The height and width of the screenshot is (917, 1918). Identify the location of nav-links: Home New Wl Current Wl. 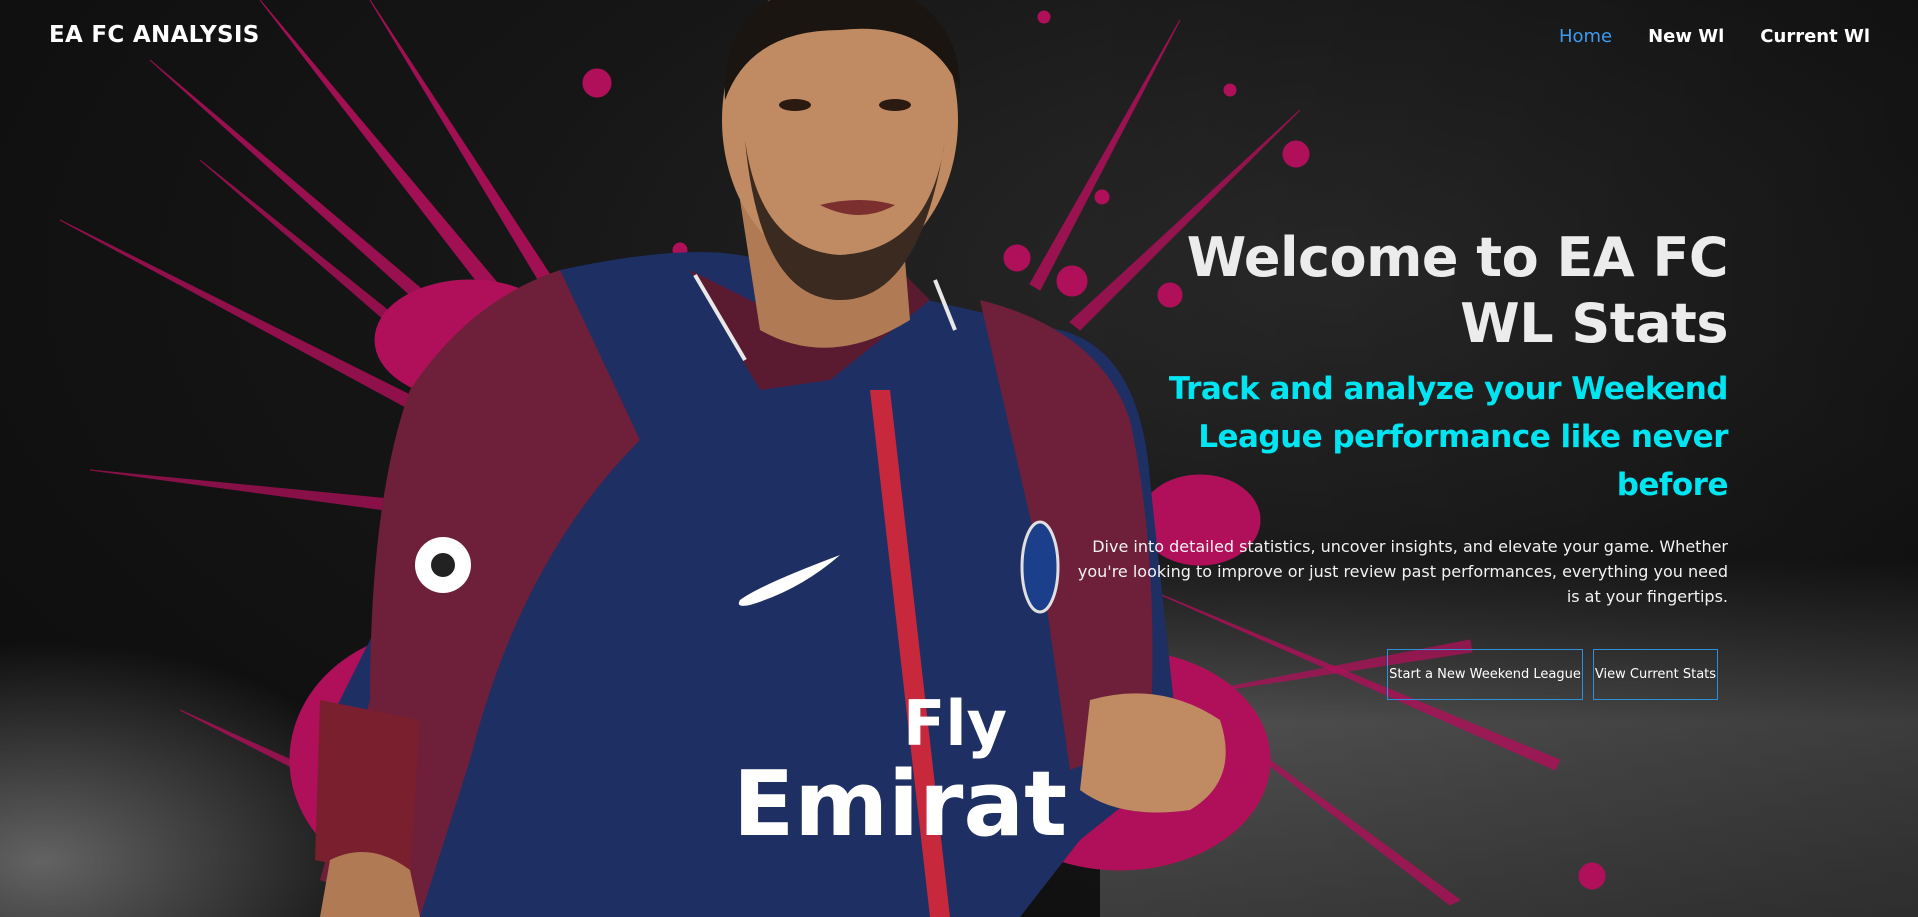
(1714, 36).